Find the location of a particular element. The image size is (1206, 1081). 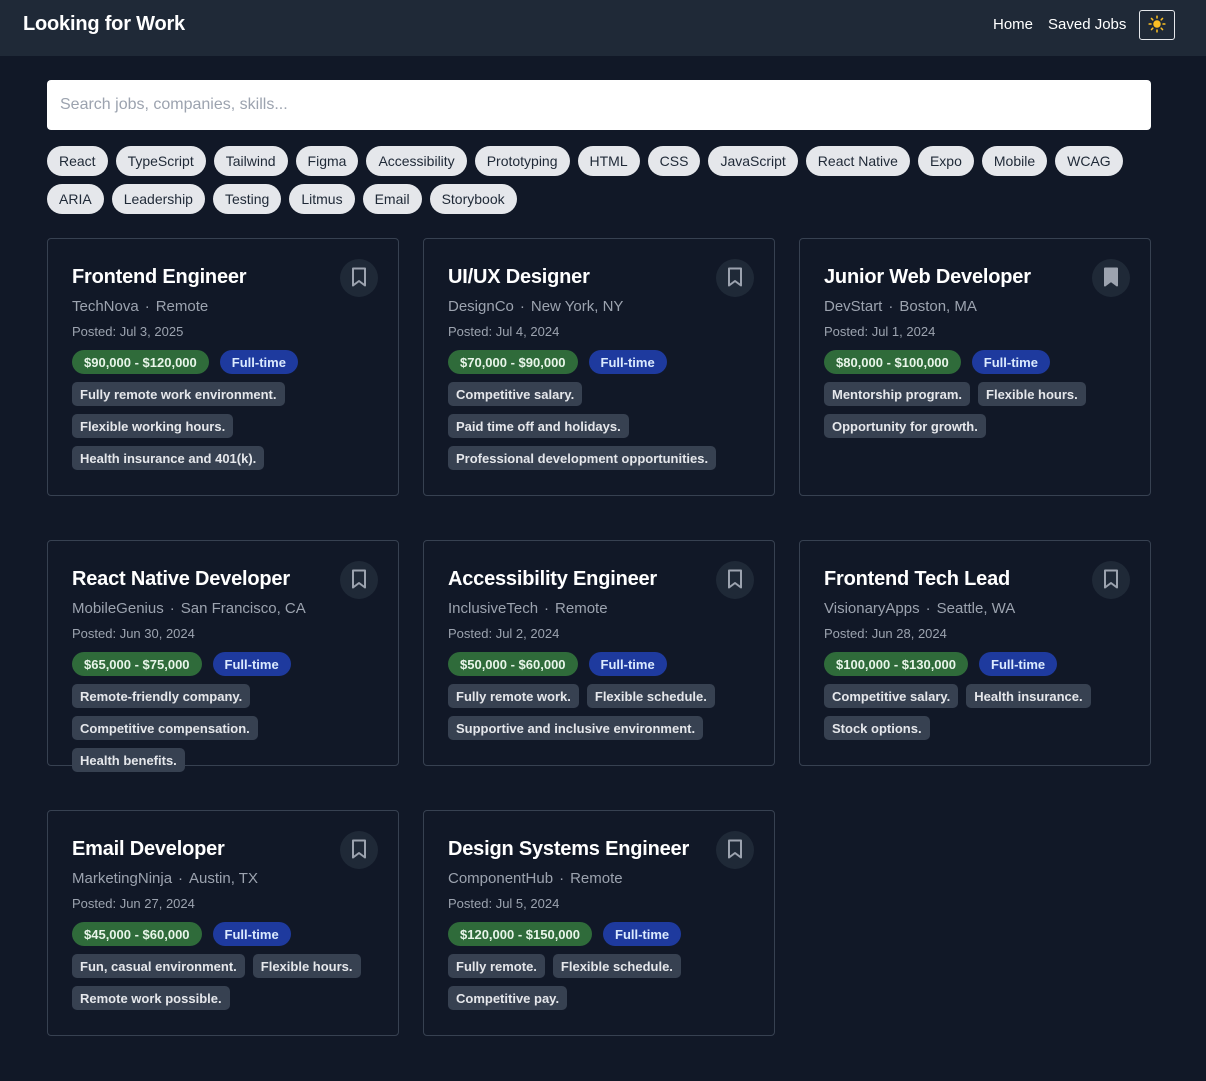

job-meta: TechNova · Remote is located at coordinates (223, 307).